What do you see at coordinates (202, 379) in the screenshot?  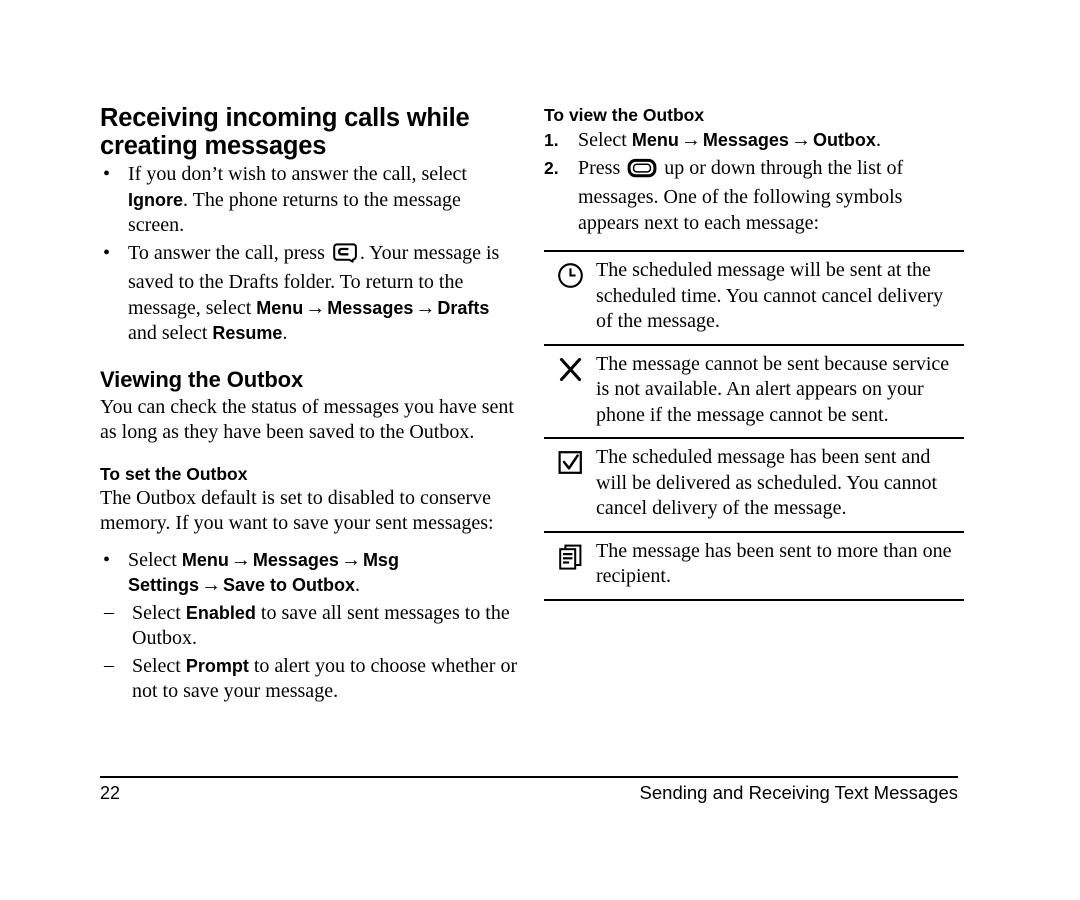 I see `viewing-outbox-heading: Viewing the Outbox` at bounding box center [202, 379].